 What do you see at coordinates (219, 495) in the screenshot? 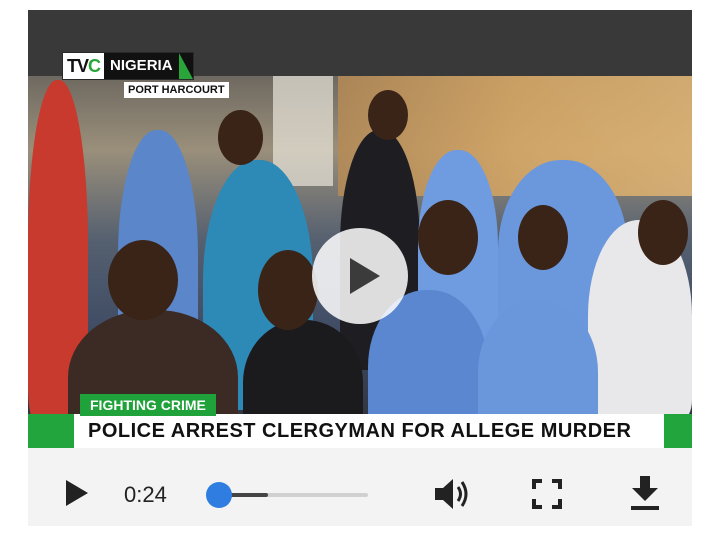
I see `seek-thumb` at bounding box center [219, 495].